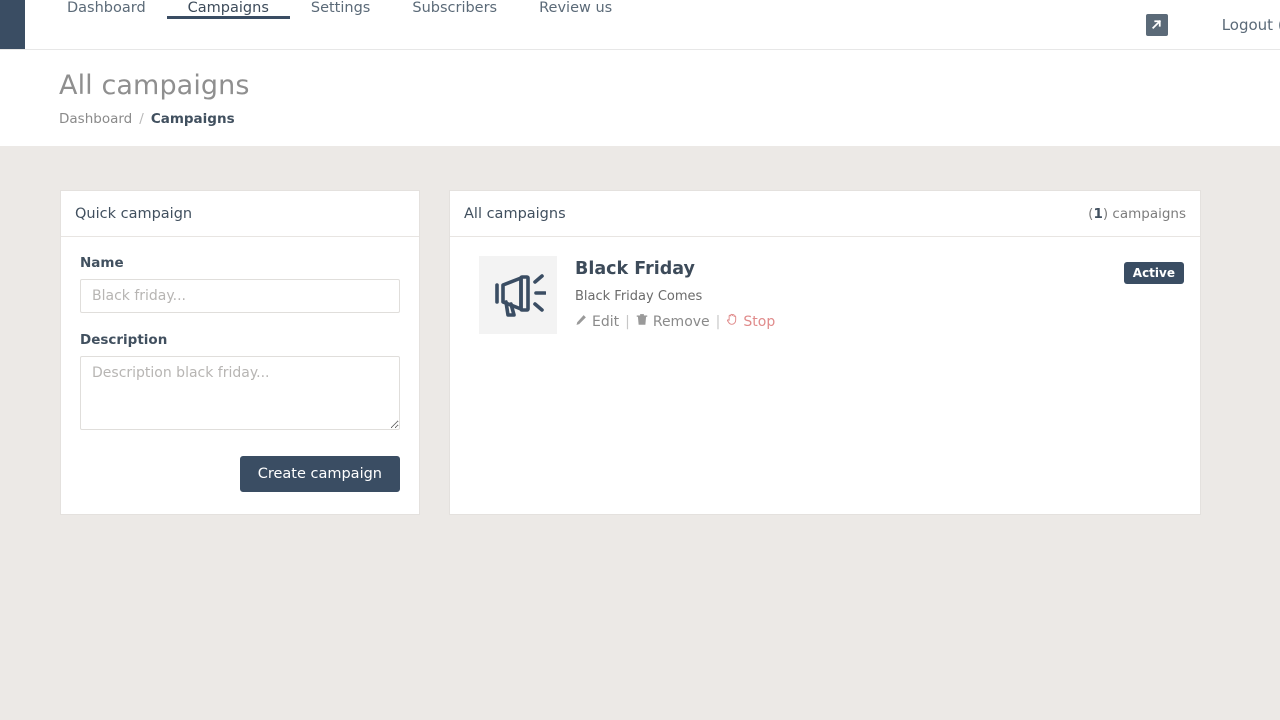  I want to click on name-label: Name, so click(102, 263).